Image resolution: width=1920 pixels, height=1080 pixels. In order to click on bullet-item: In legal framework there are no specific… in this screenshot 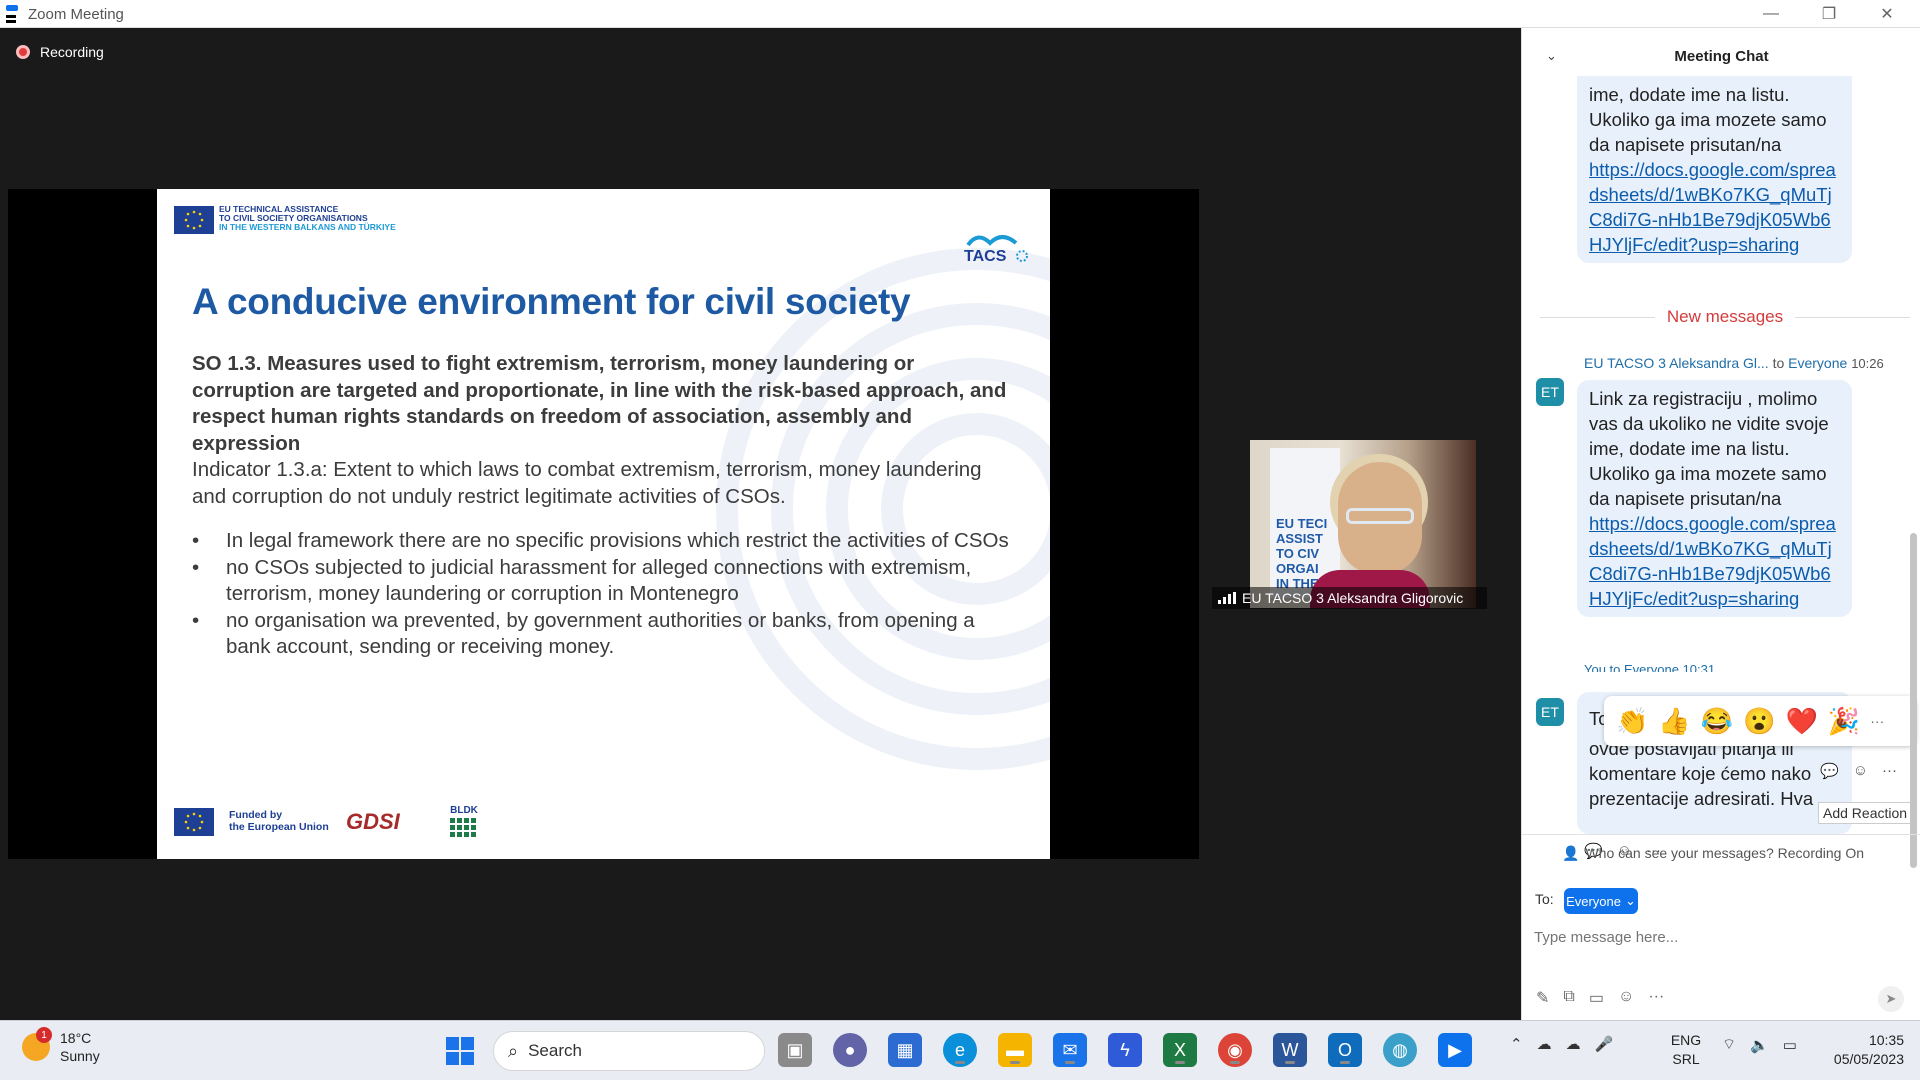, I will do `click(602, 541)`.